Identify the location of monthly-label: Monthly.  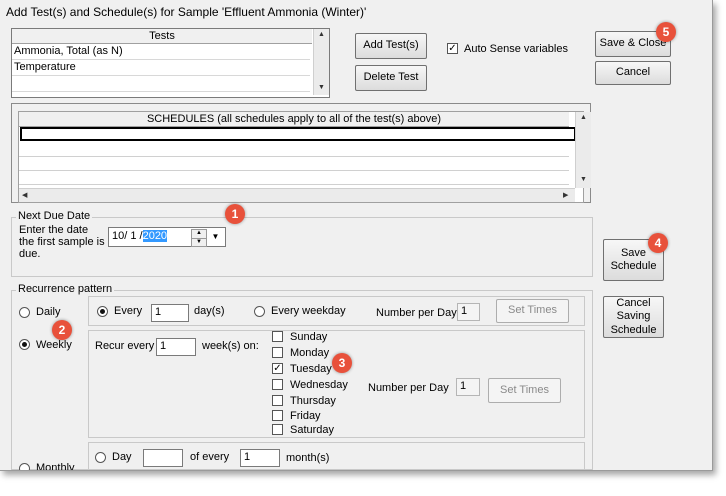
(55, 466).